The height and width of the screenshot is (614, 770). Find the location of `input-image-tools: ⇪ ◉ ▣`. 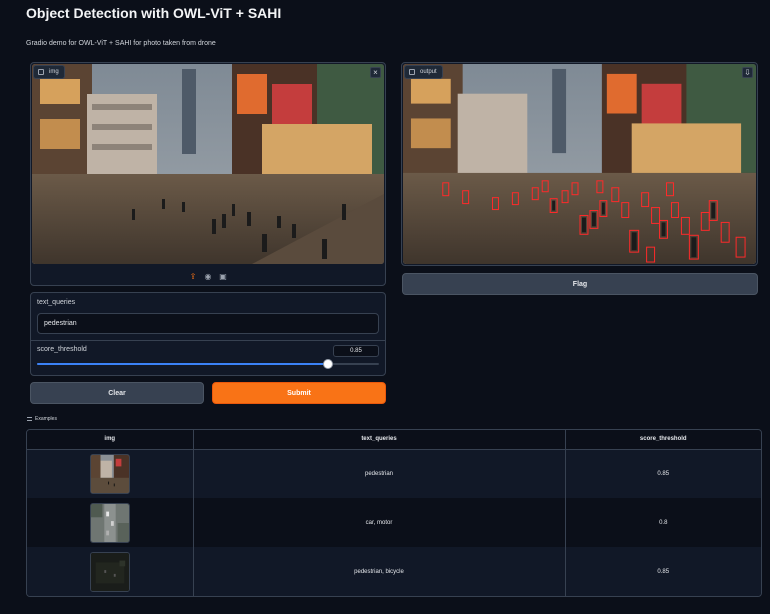

input-image-tools: ⇪ ◉ ▣ is located at coordinates (208, 276).